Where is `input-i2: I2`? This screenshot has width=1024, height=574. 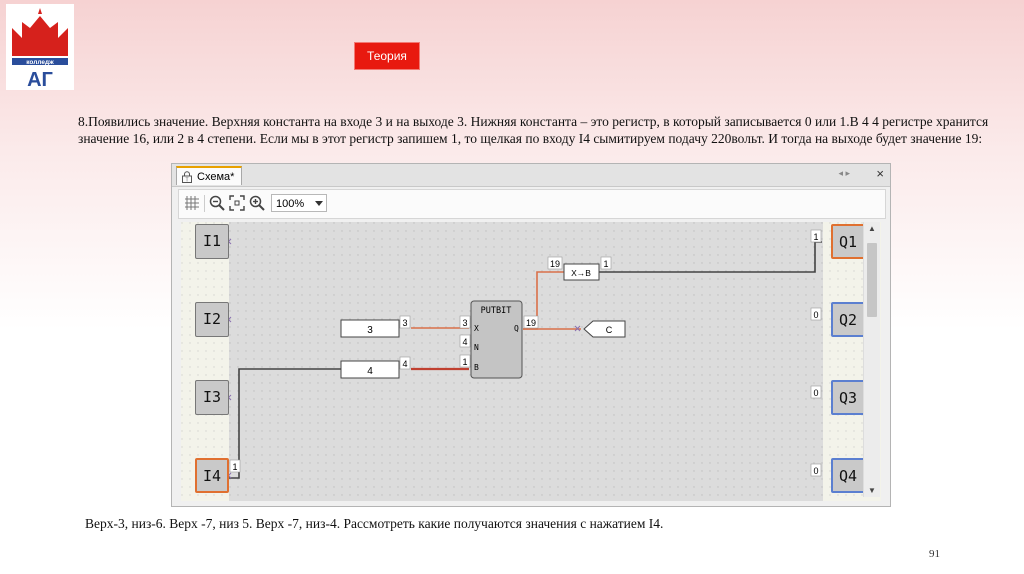 input-i2: I2 is located at coordinates (212, 319).